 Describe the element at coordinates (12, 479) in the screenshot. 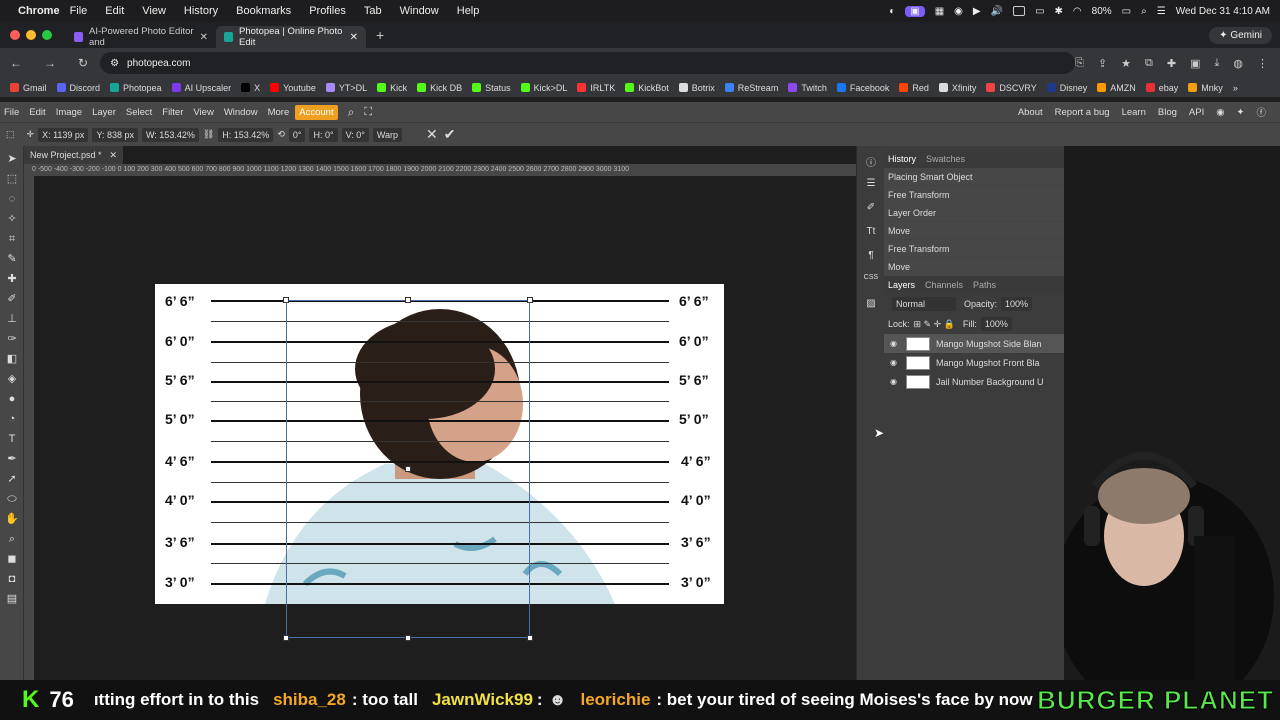

I see `path-select-icon: ➚` at that location.